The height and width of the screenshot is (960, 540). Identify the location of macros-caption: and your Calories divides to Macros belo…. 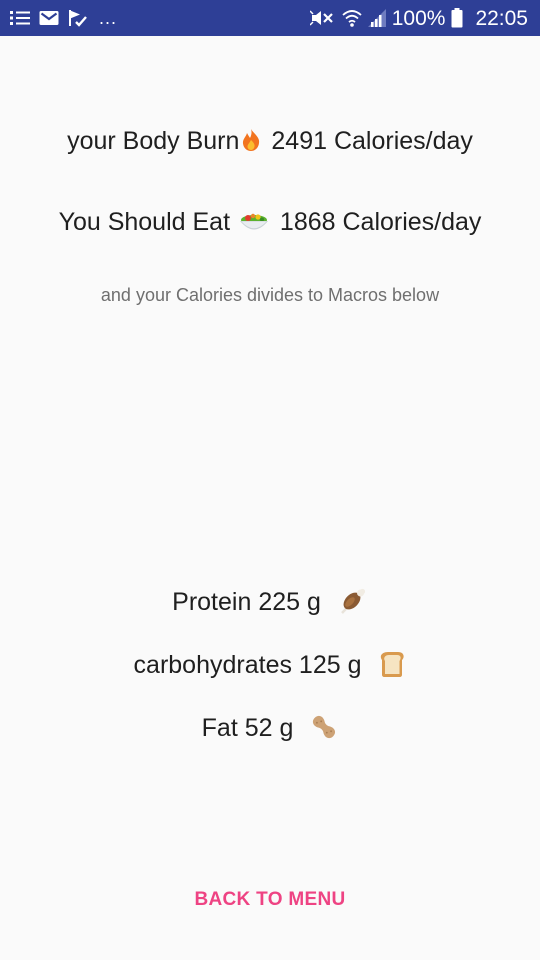
(270, 295).